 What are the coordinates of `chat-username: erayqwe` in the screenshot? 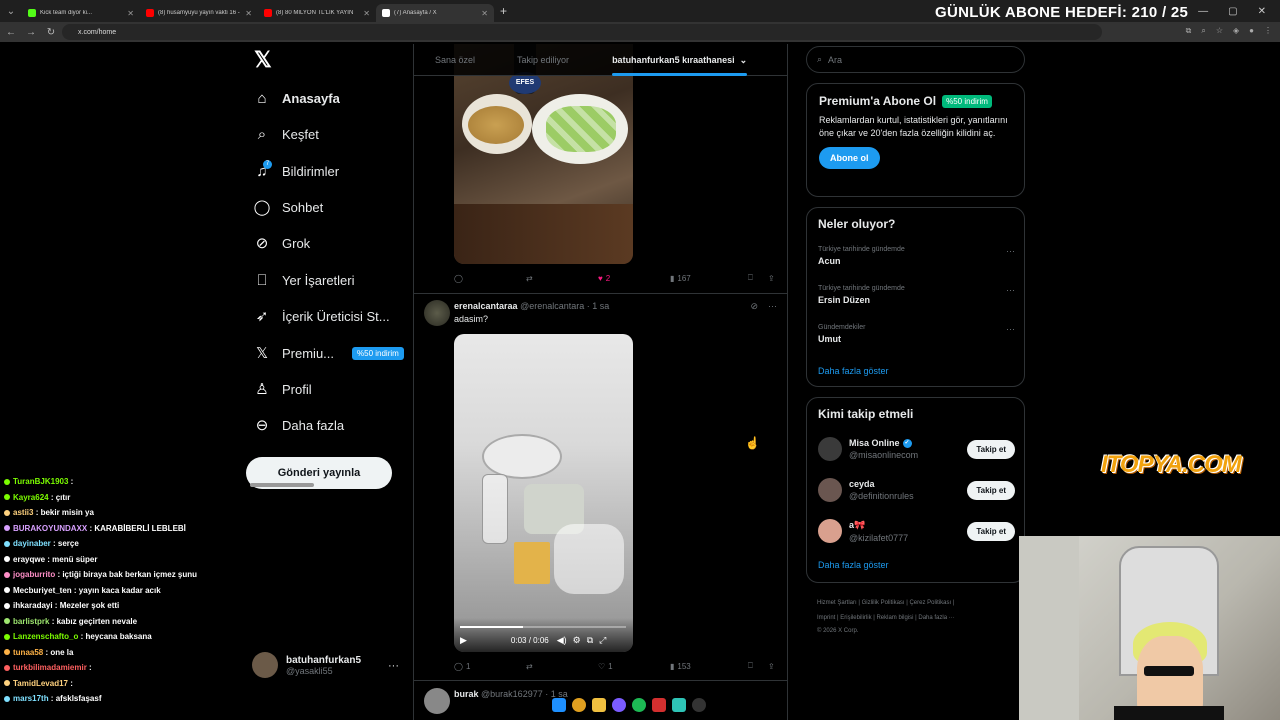 It's located at (29, 559).